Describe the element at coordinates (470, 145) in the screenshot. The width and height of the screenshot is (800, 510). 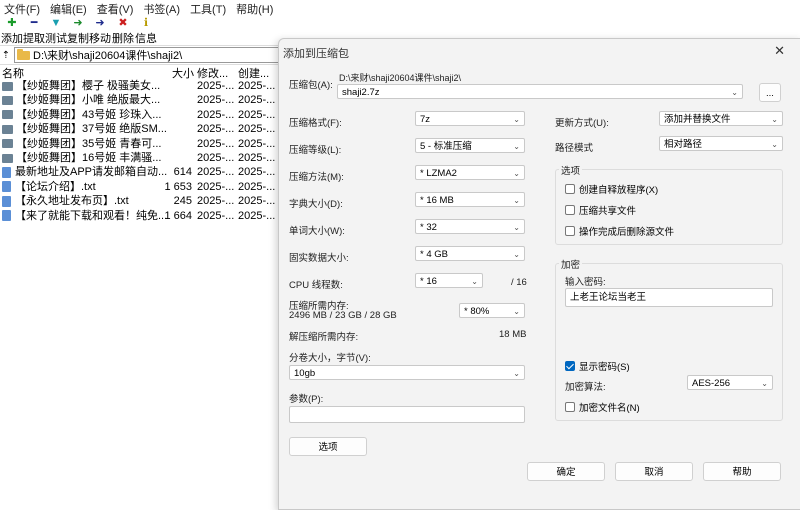
I see `level-combo: 5 - 标准压缩 ⌄` at that location.